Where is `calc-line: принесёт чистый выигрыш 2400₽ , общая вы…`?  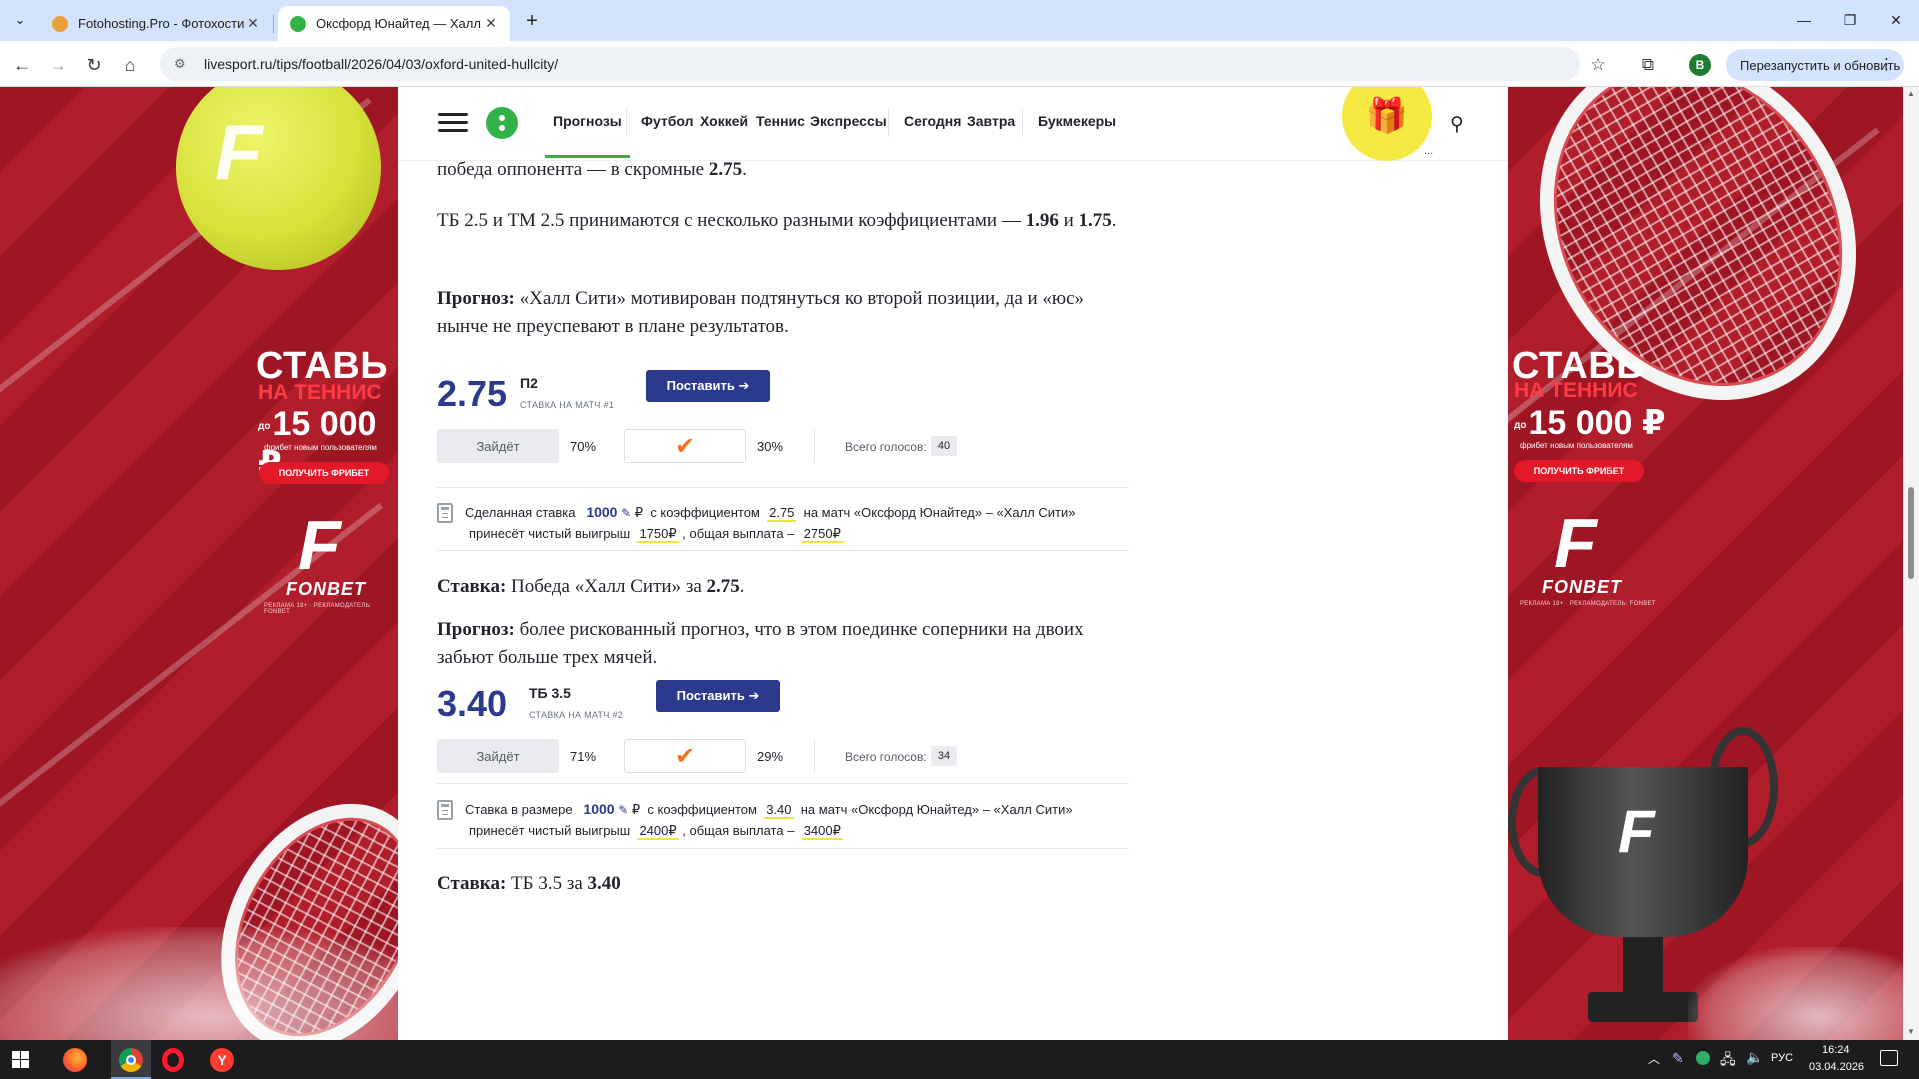
calc-line: принесёт чистый выигрыш 2400₽ , общая вы… is located at coordinates (656, 831).